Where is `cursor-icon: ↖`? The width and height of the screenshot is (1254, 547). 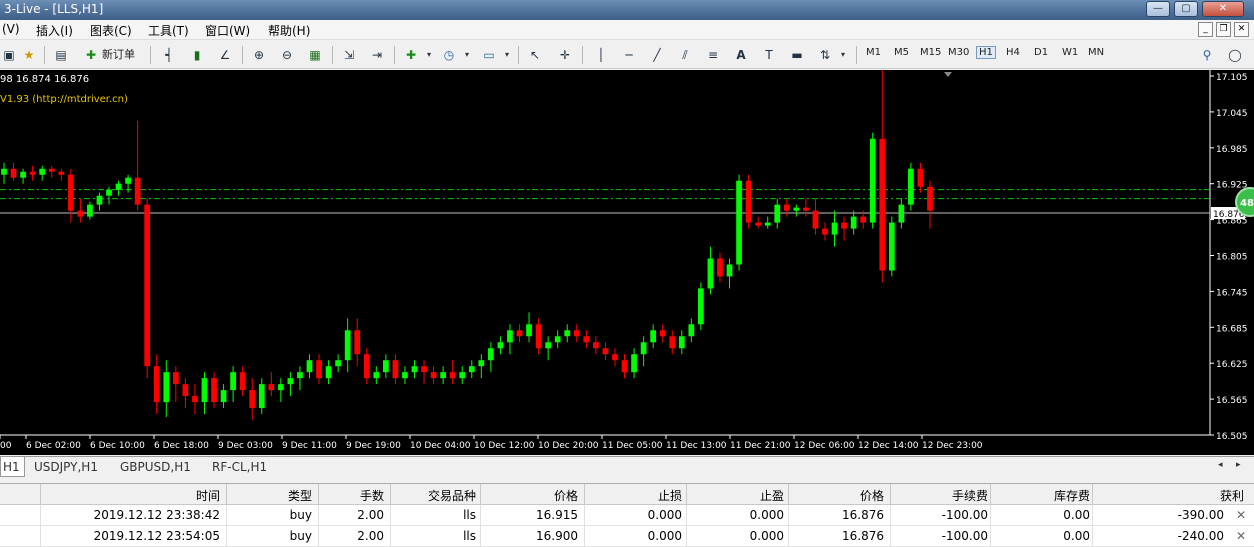
cursor-icon: ↖ is located at coordinates (535, 55).